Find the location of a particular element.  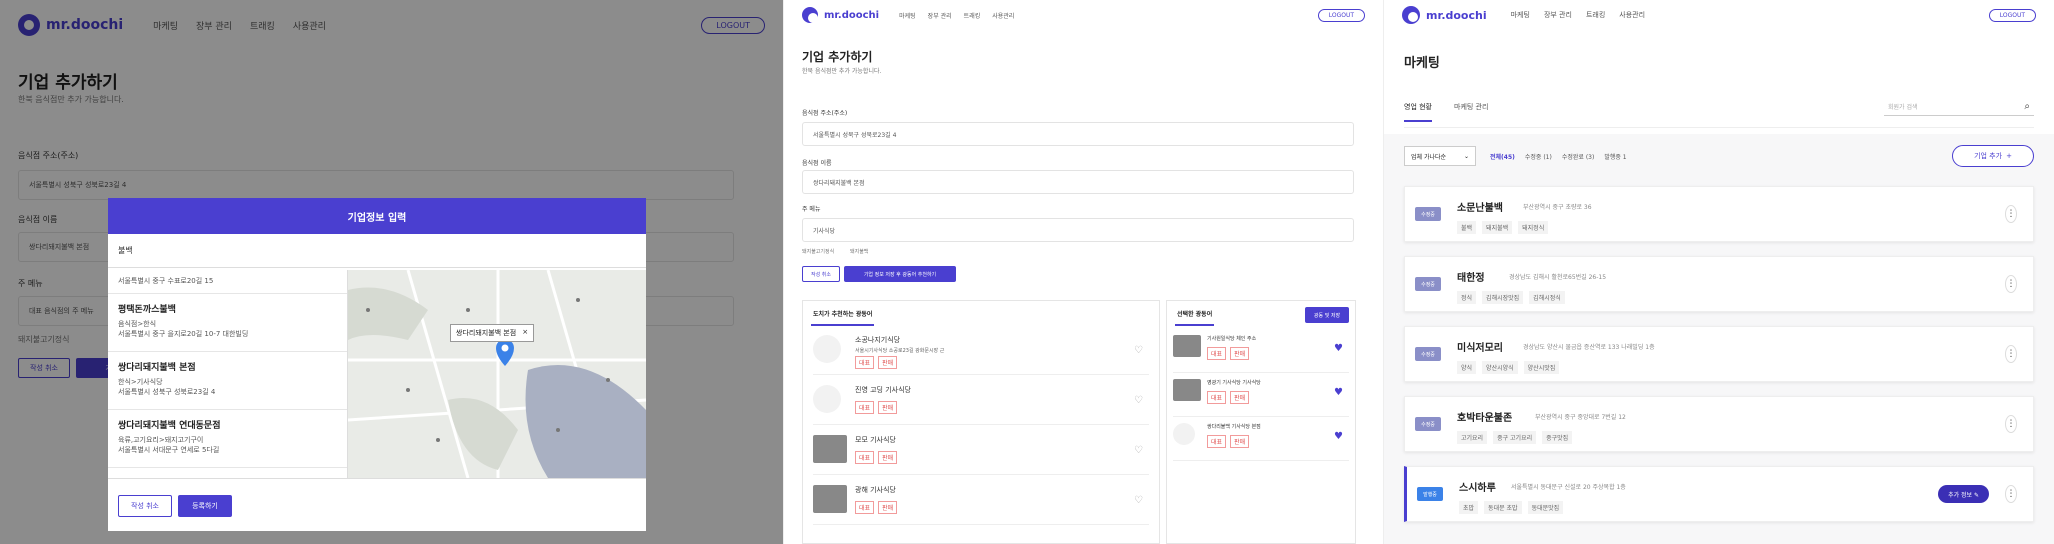

plus-icon: + is located at coordinates (2009, 156).